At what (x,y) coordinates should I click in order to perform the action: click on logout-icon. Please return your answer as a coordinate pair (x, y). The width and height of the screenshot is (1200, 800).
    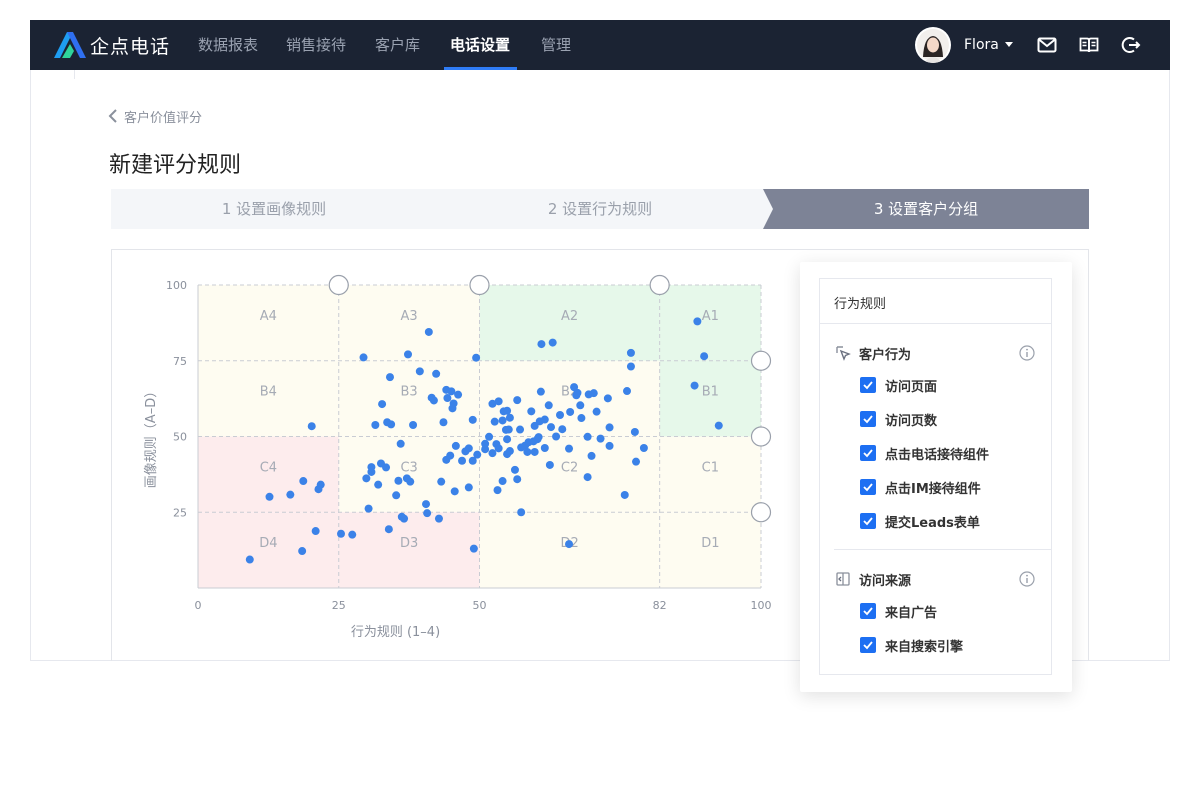
    Looking at the image, I should click on (1131, 45).